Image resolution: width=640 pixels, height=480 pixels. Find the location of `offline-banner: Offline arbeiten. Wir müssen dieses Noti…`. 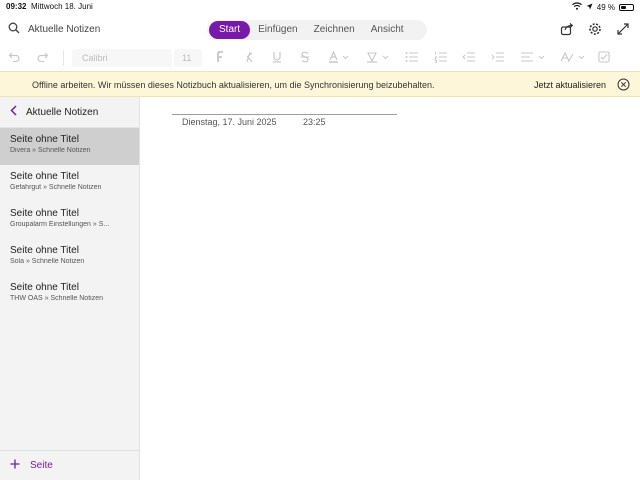

offline-banner: Offline arbeiten. Wir müssen dieses Noti… is located at coordinates (320, 84).